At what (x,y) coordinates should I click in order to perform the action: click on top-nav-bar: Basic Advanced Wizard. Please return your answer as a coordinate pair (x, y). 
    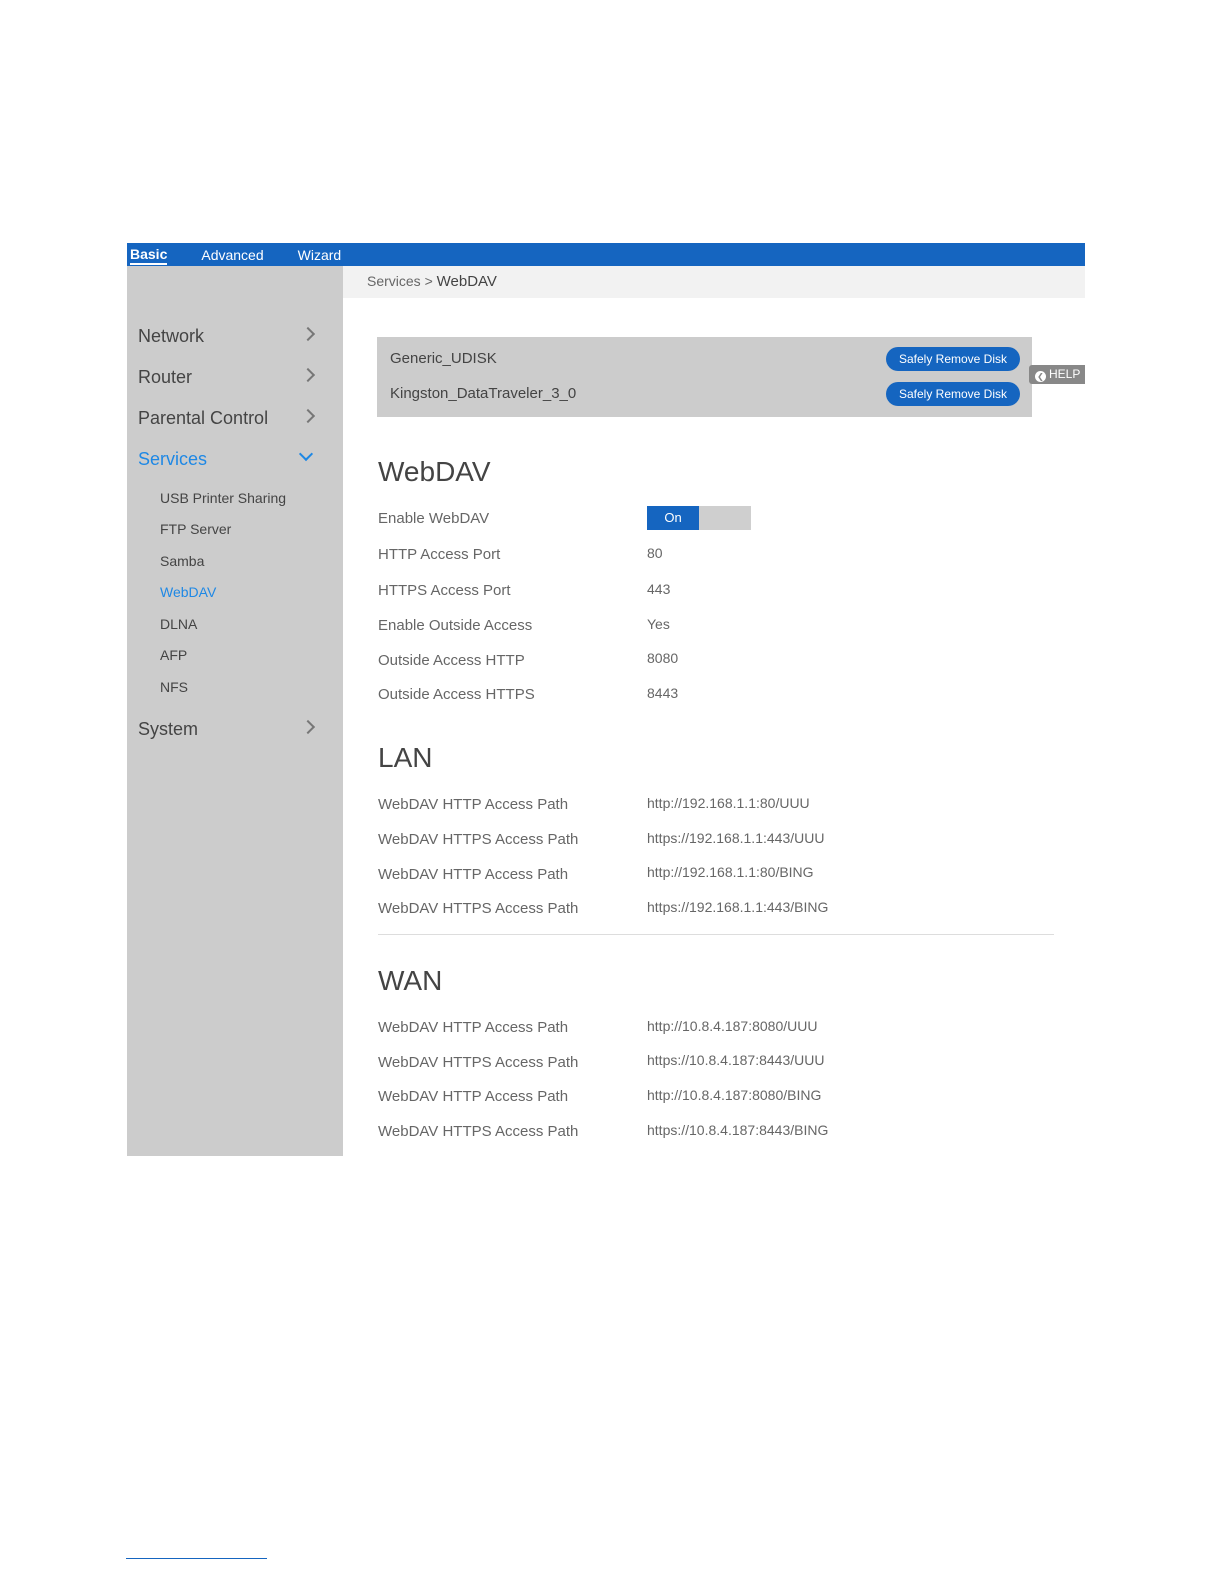
    Looking at the image, I should click on (606, 254).